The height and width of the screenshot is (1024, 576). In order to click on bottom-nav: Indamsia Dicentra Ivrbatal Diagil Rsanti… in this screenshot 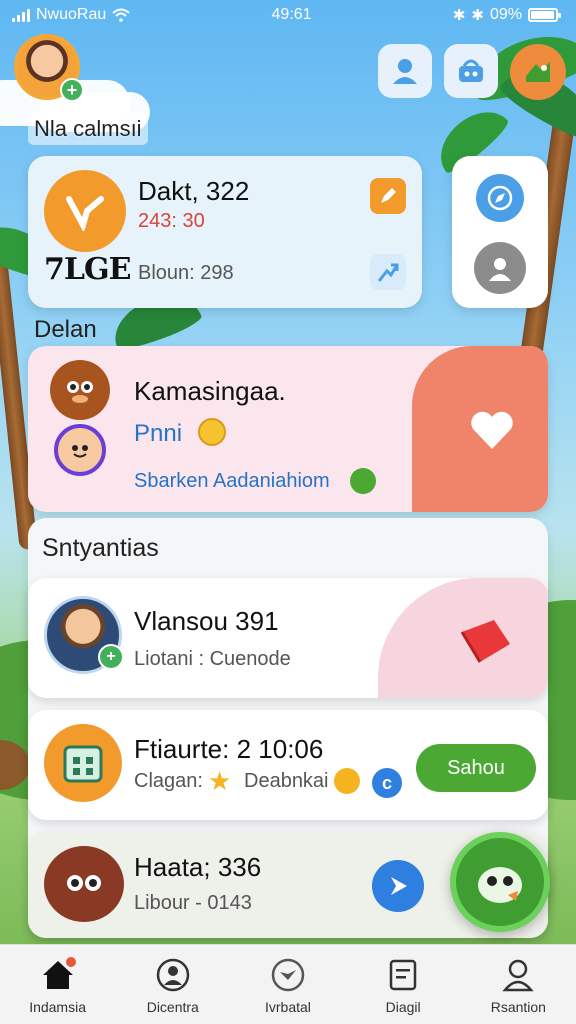, I will do `click(288, 984)`.